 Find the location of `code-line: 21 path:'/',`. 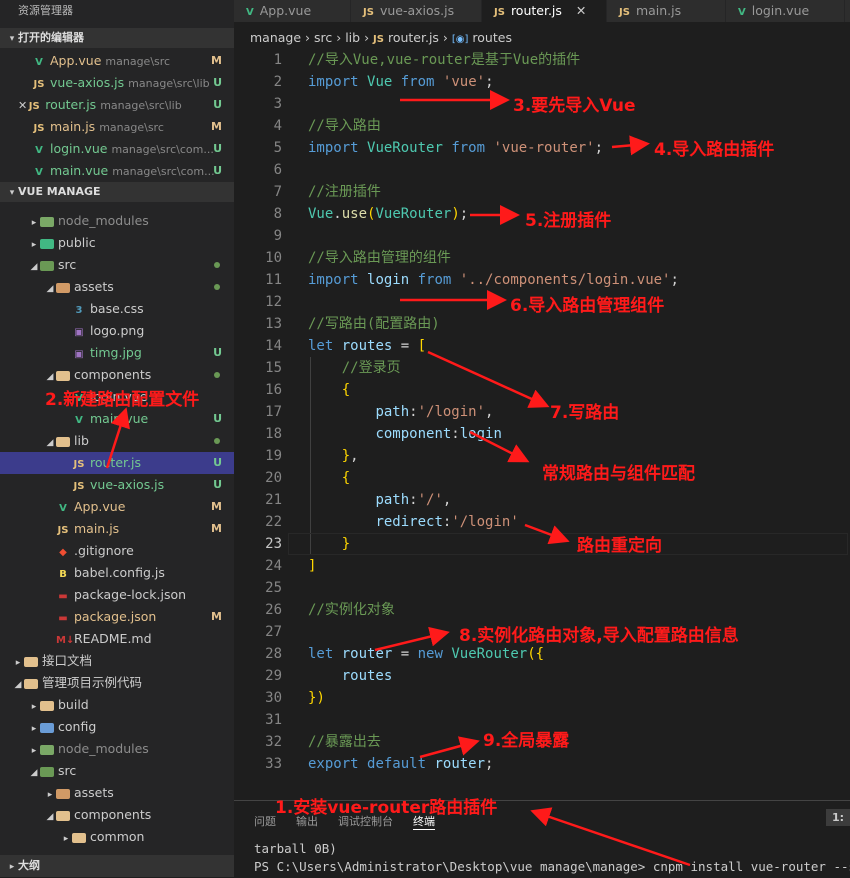

code-line: 21 path:'/', is located at coordinates (542, 500).